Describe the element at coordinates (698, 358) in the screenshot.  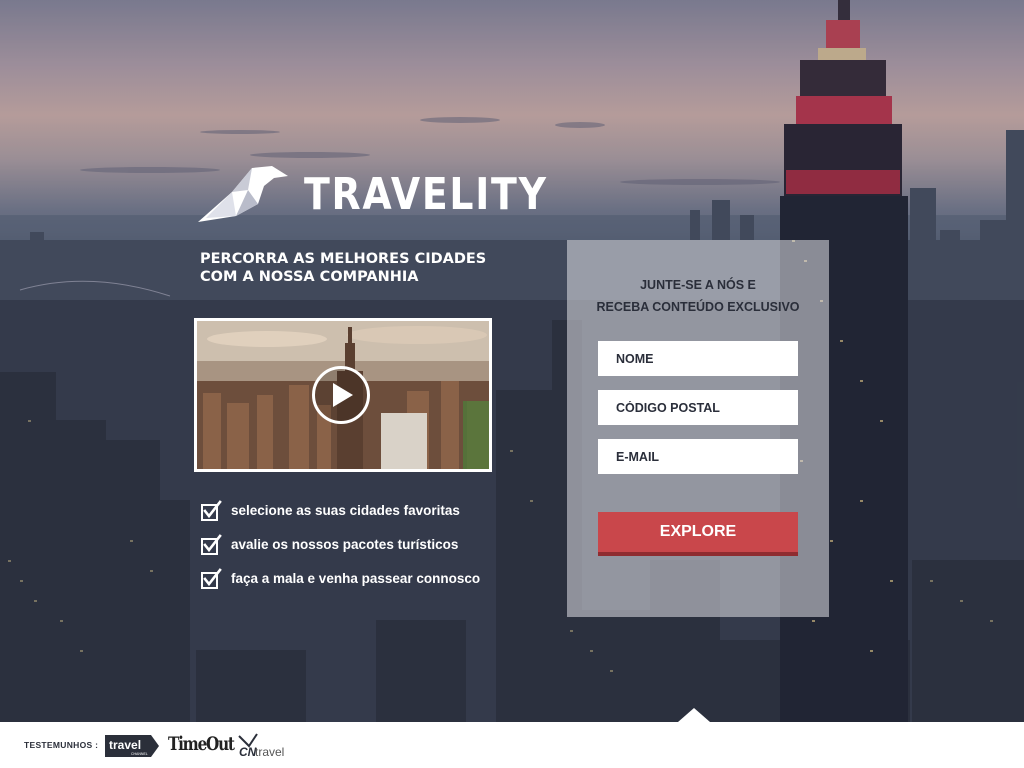
I see `name-input` at that location.